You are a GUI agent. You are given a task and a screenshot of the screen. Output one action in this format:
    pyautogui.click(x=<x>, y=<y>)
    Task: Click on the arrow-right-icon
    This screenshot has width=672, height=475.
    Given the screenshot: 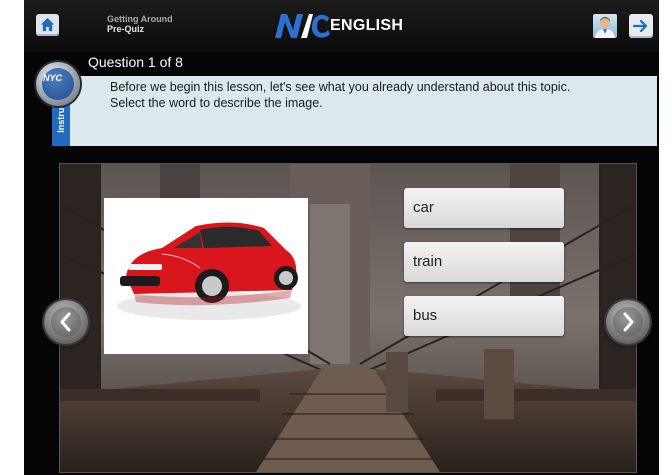 What is the action you would take?
    pyautogui.click(x=640, y=26)
    